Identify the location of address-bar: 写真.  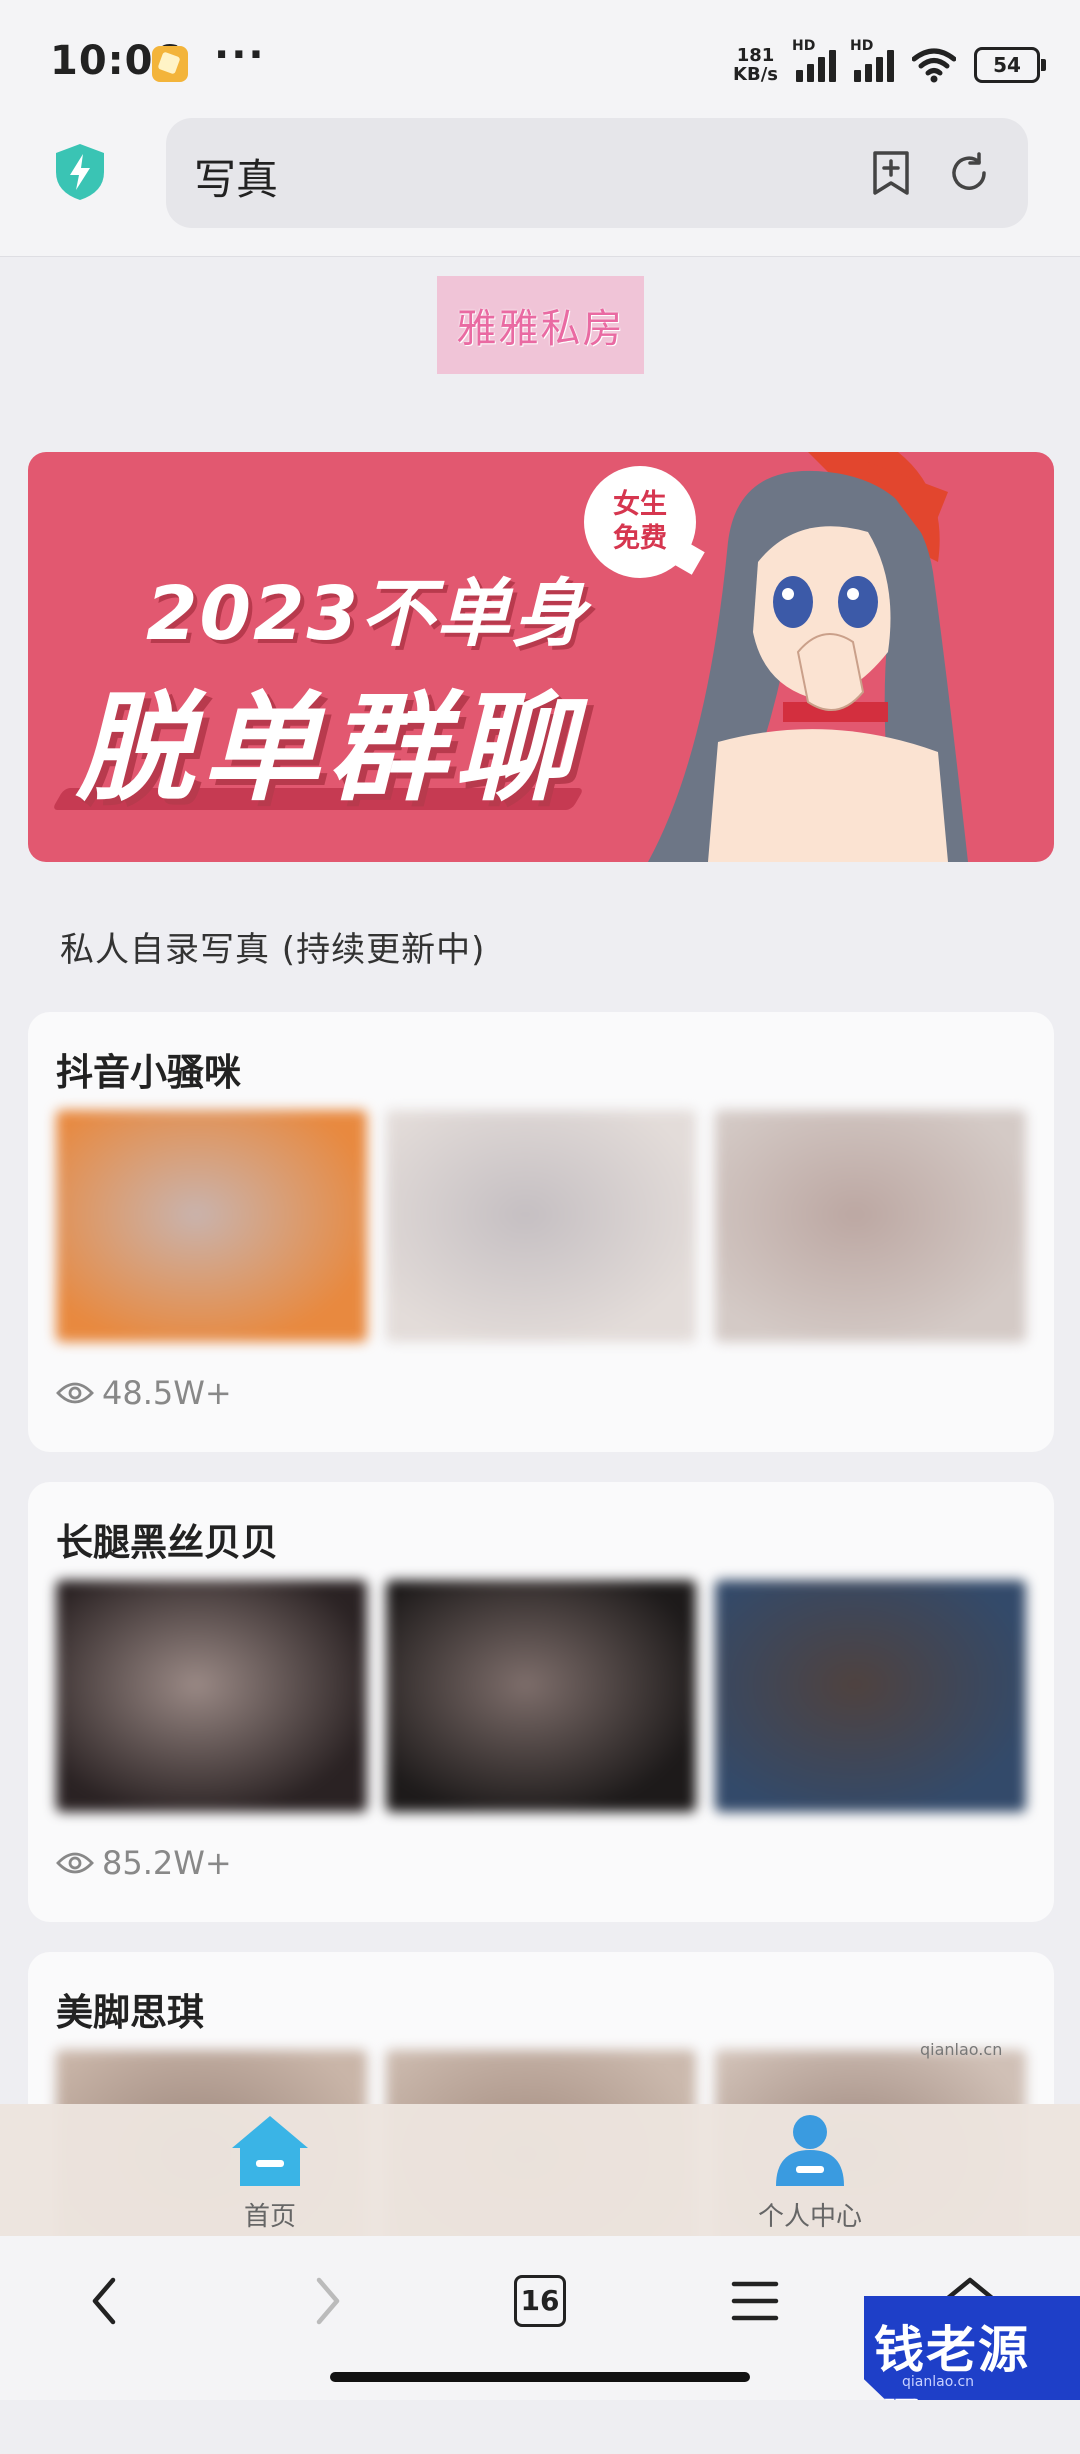
(597, 173).